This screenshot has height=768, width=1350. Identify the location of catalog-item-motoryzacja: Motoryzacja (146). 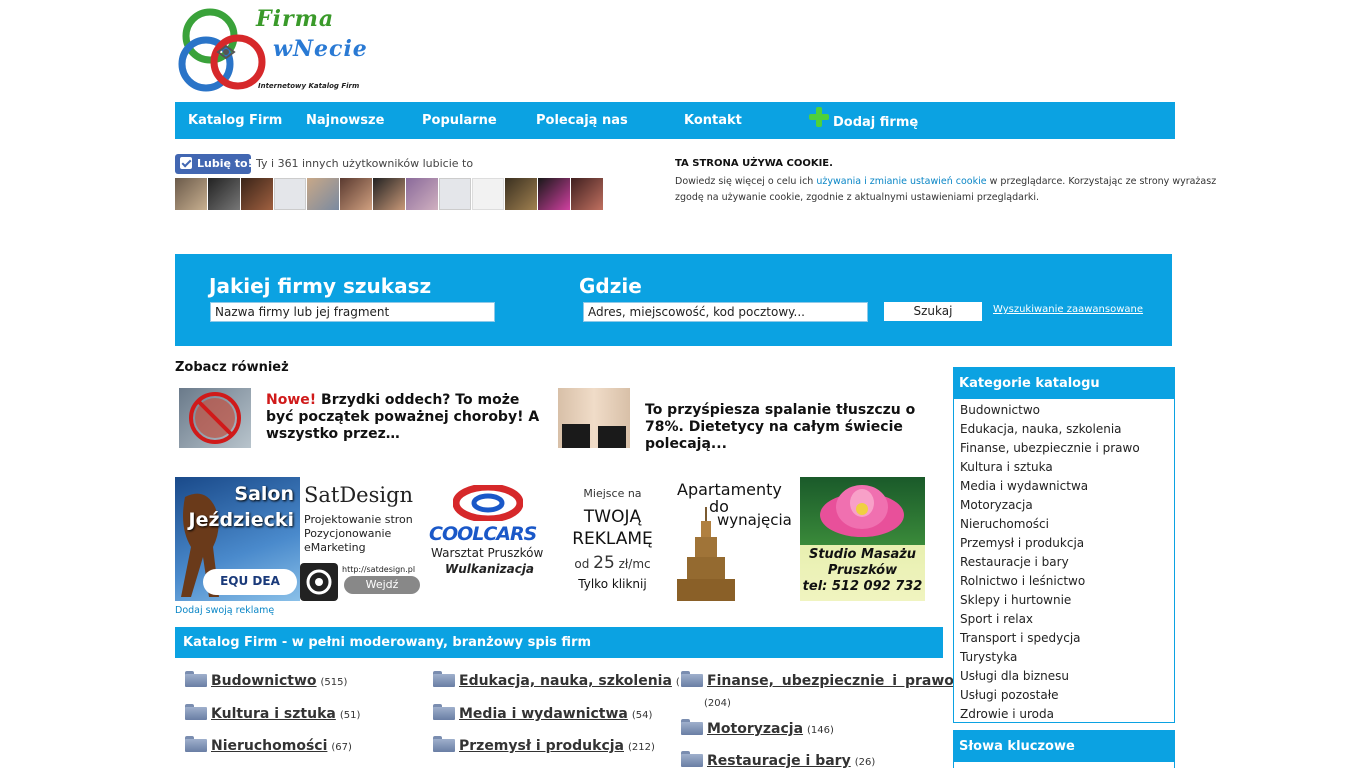
(757, 727).